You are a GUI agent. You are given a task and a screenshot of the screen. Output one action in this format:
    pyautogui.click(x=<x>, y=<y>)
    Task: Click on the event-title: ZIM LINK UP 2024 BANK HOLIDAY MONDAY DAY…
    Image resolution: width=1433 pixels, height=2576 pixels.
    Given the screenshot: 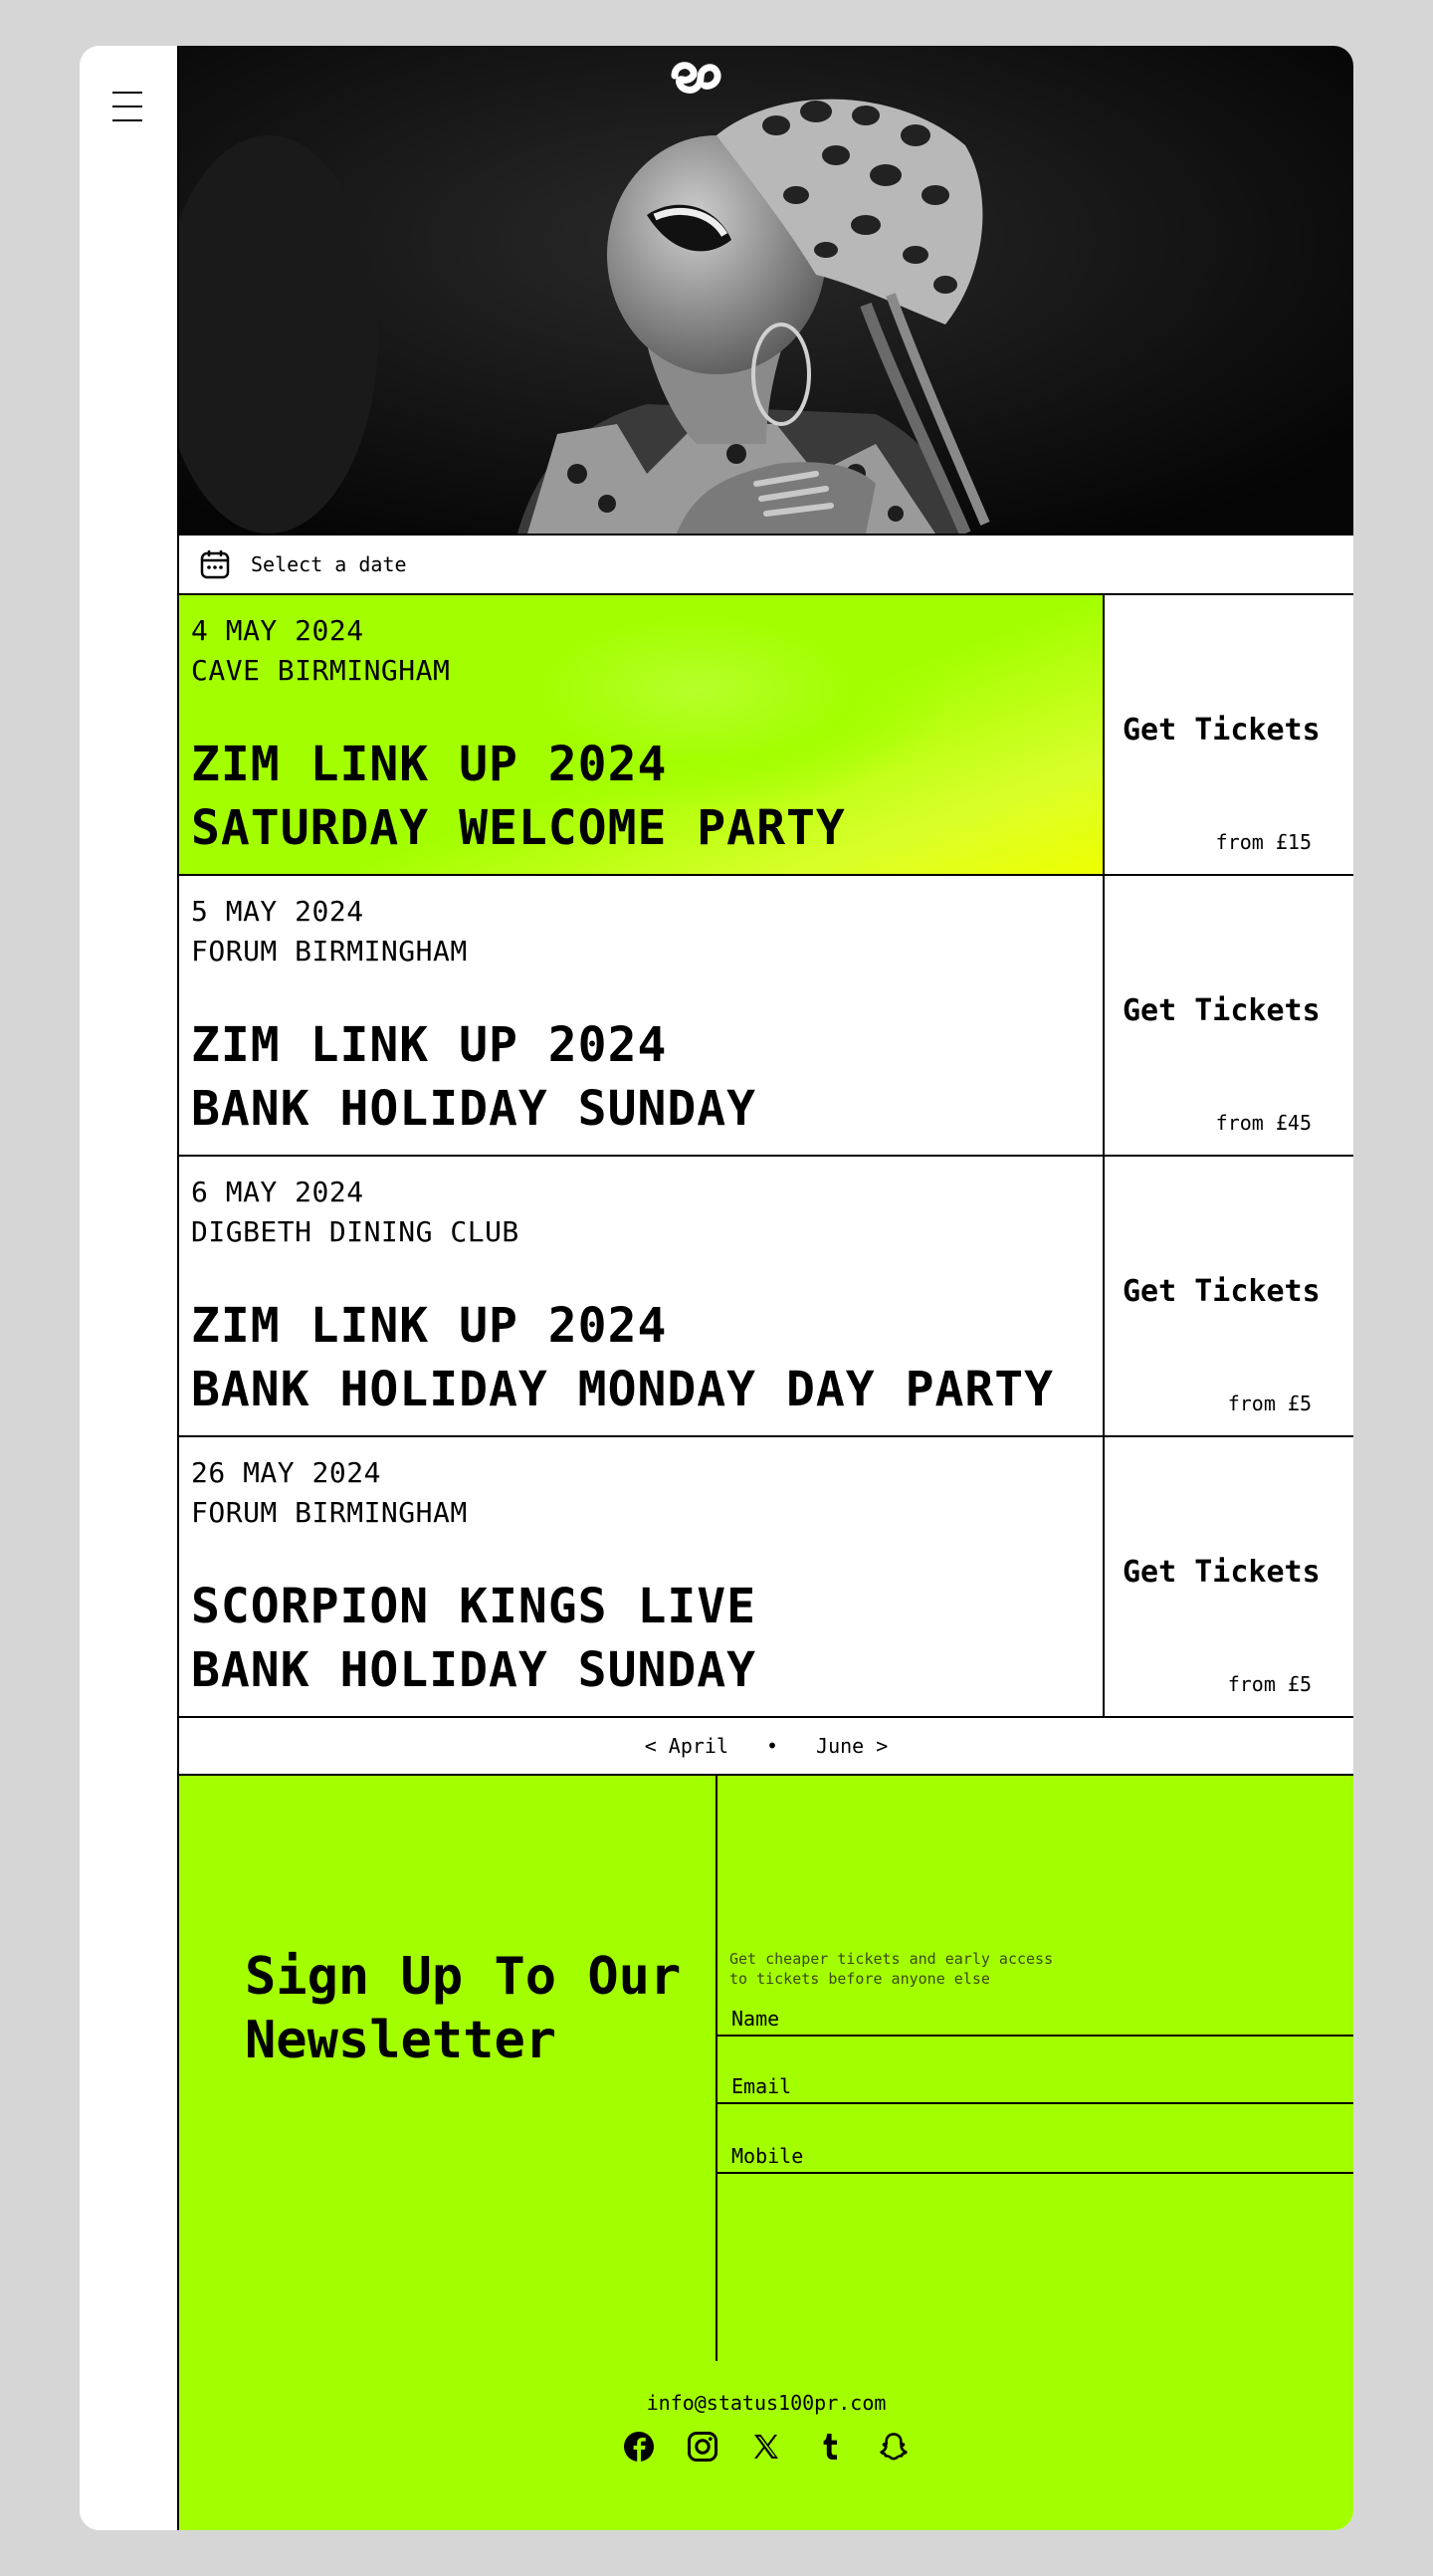 What is the action you would take?
    pyautogui.click(x=622, y=1357)
    